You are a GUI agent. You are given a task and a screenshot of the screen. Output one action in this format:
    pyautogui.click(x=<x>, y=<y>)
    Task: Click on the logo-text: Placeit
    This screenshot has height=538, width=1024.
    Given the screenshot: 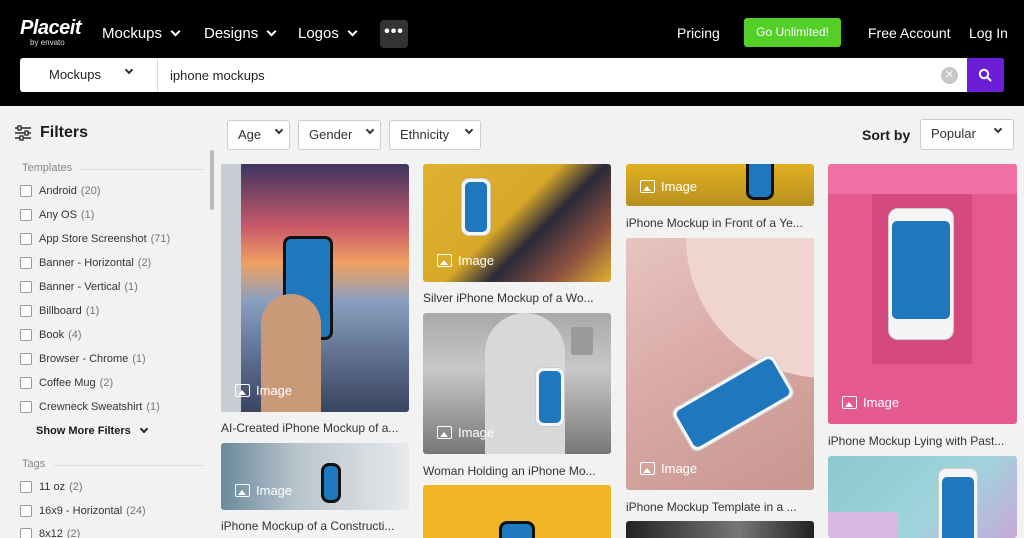 What is the action you would take?
    pyautogui.click(x=50, y=28)
    